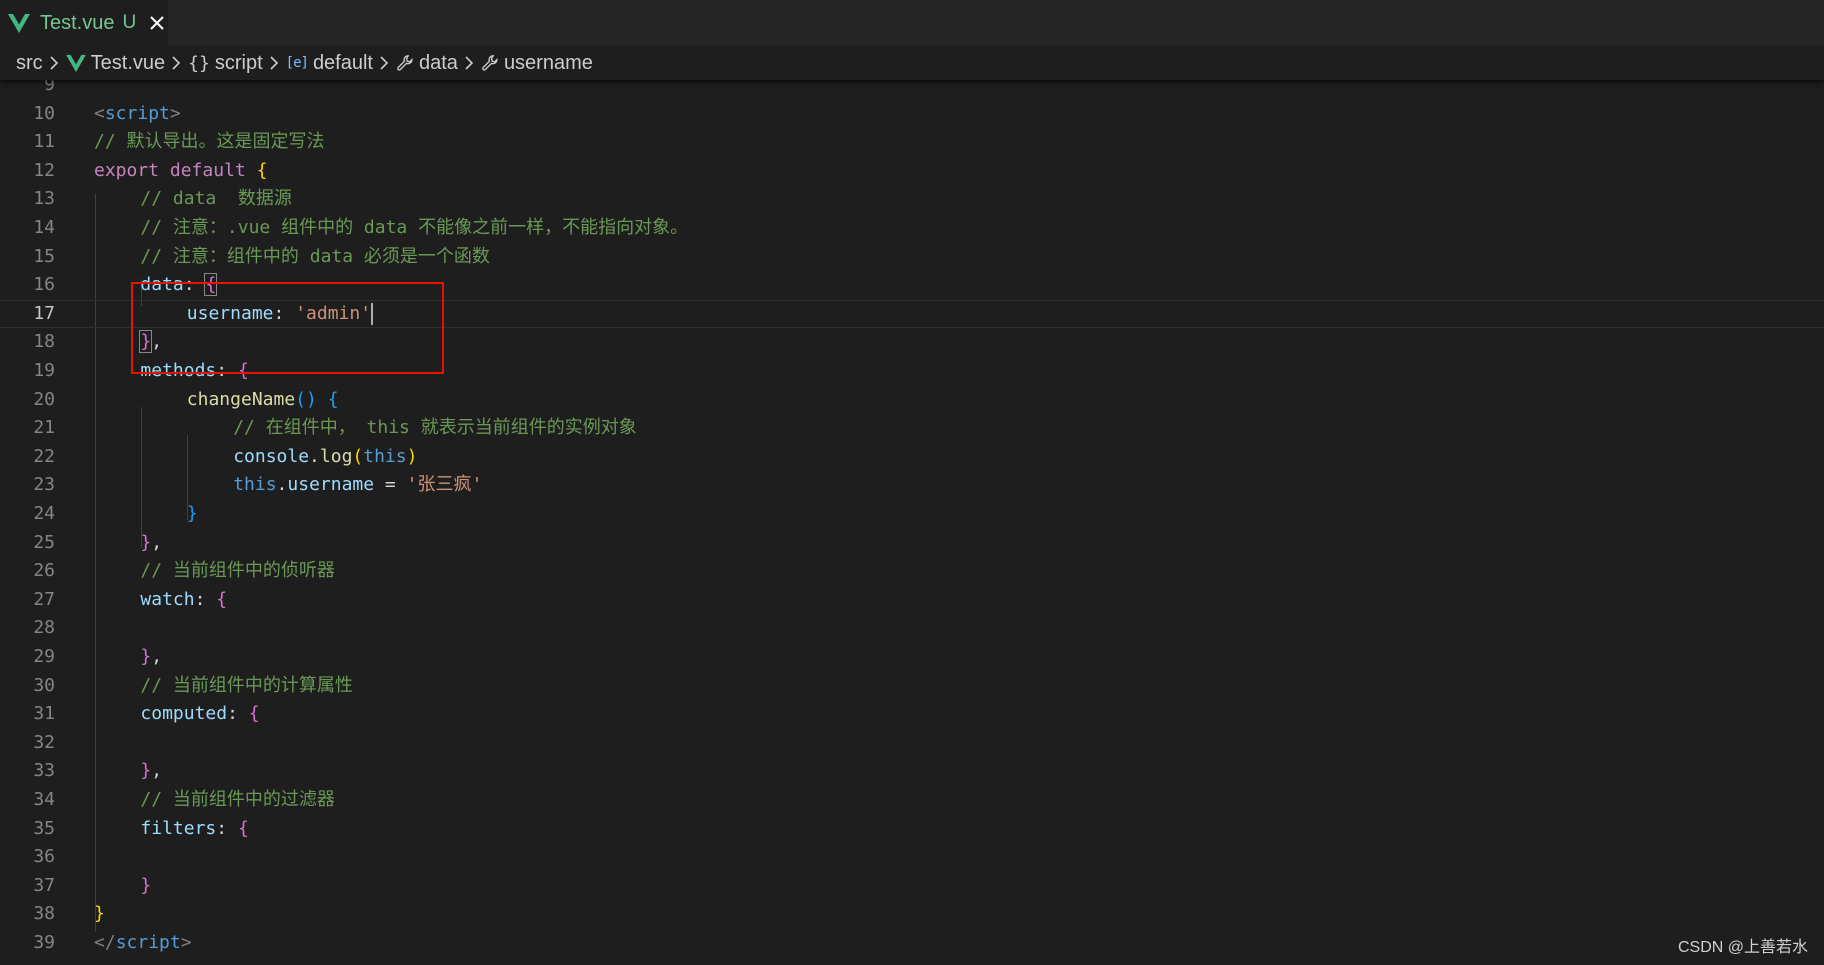 This screenshot has width=1824, height=965. Describe the element at coordinates (912, 400) in the screenshot. I see `code-line: 20 changeName() {` at that location.